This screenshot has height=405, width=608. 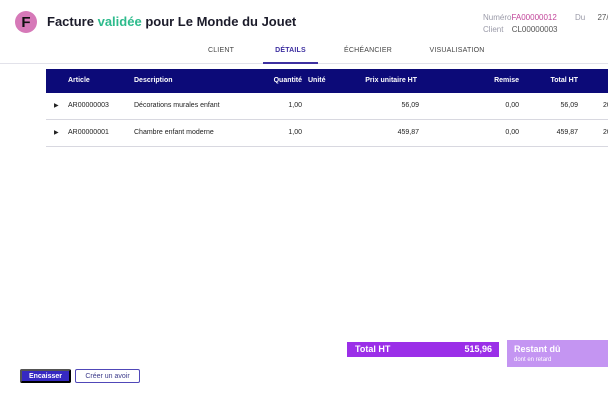 What do you see at coordinates (534, 17) in the screenshot?
I see `numero-value: FA00000012` at bounding box center [534, 17].